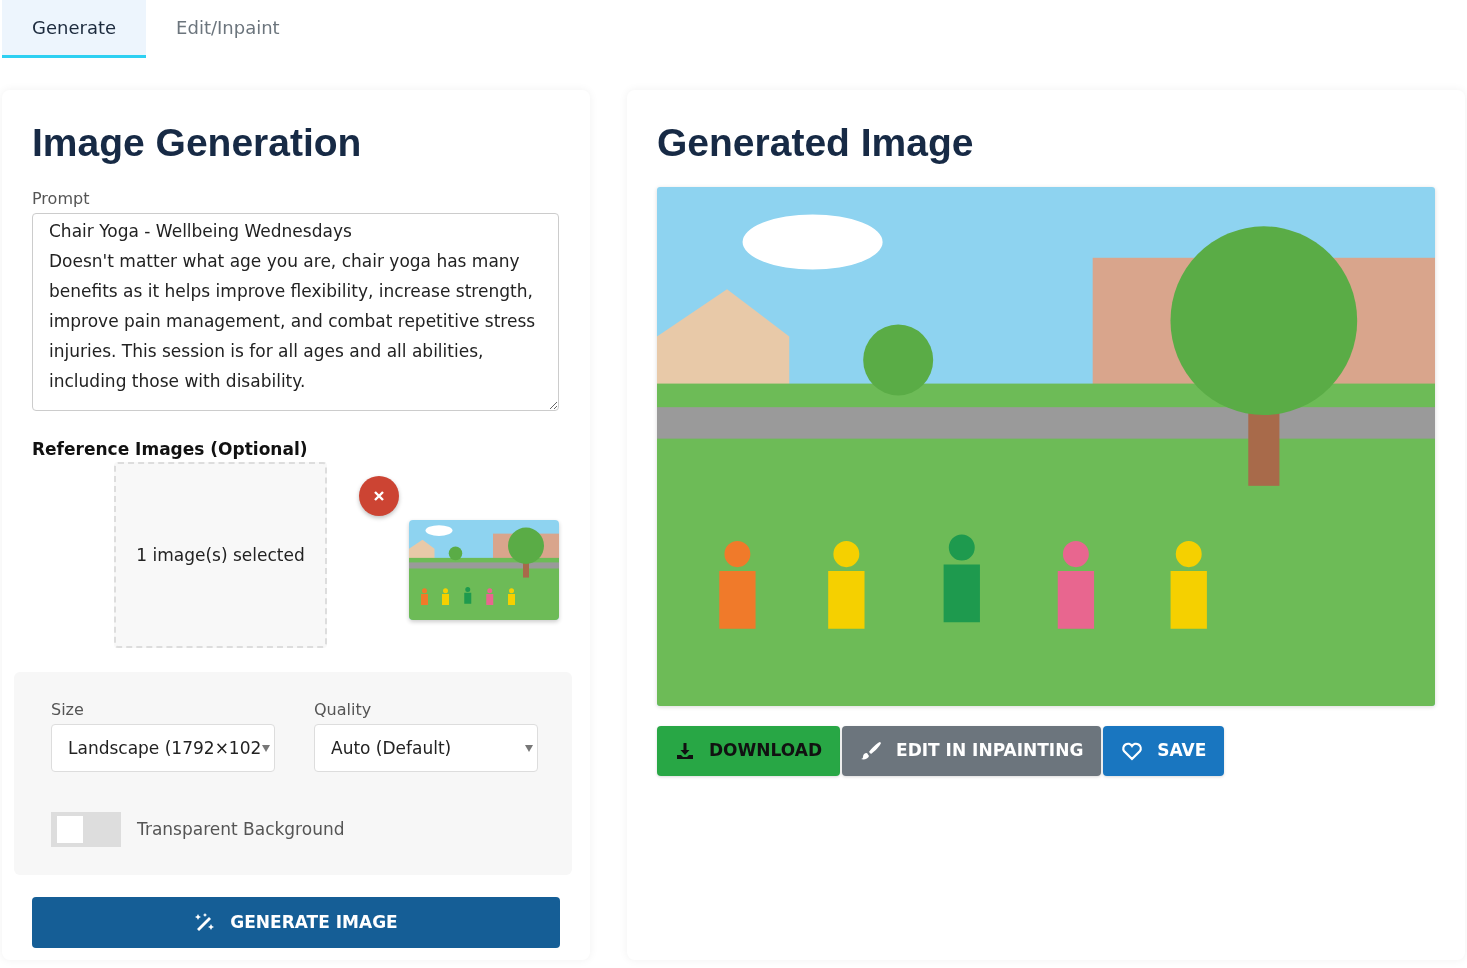 The height and width of the screenshot is (968, 1467). I want to click on section-heading: Reference Images (Optional), so click(170, 449).